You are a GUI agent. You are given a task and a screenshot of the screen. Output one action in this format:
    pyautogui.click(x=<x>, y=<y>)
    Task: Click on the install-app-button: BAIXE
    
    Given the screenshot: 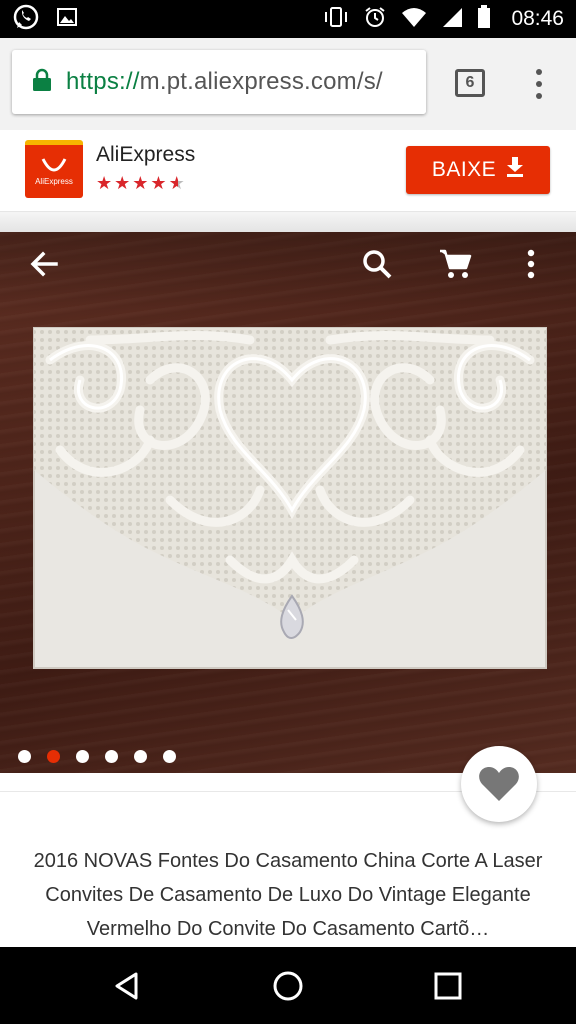 What is the action you would take?
    pyautogui.click(x=478, y=170)
    